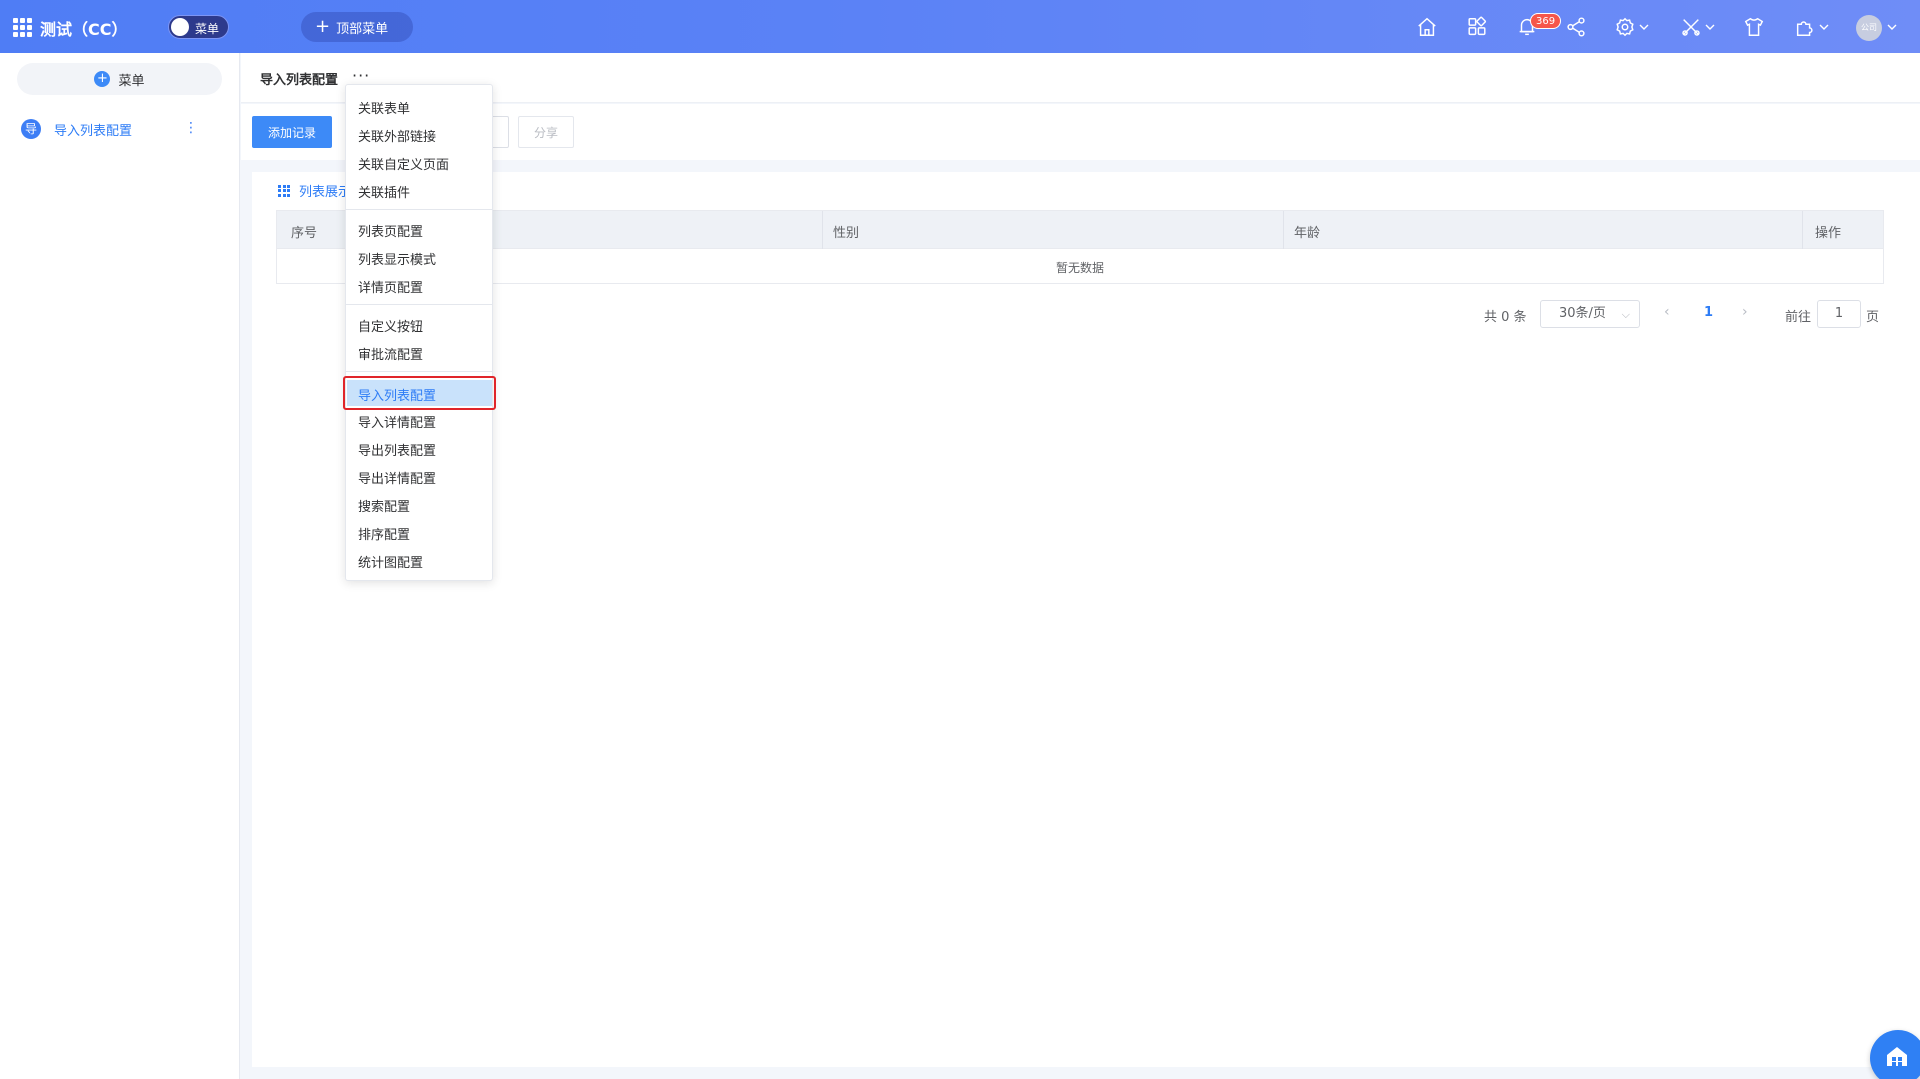 The height and width of the screenshot is (1079, 1920). Describe the element at coordinates (1798, 317) in the screenshot. I see `goto-label: 前往` at that location.